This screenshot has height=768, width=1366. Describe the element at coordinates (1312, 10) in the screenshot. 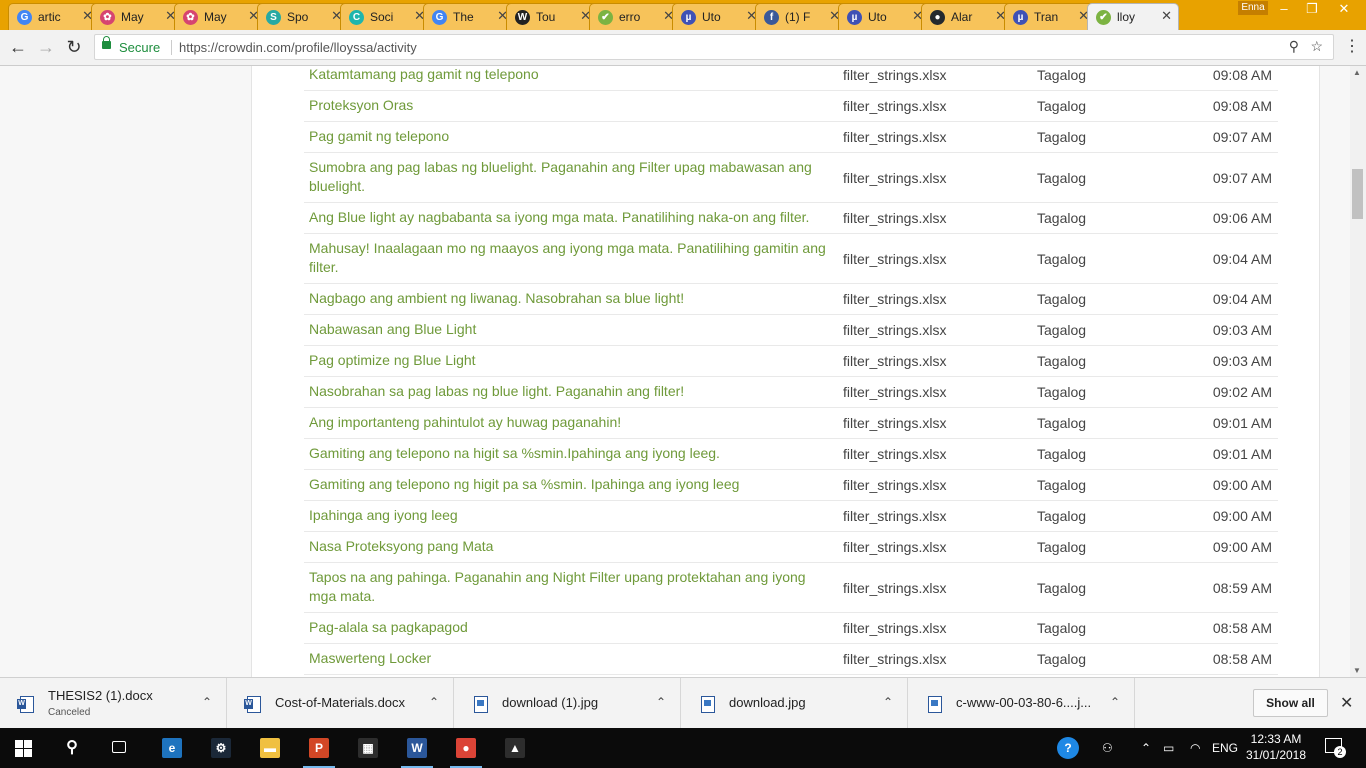

I see `restore-button: ❐` at that location.